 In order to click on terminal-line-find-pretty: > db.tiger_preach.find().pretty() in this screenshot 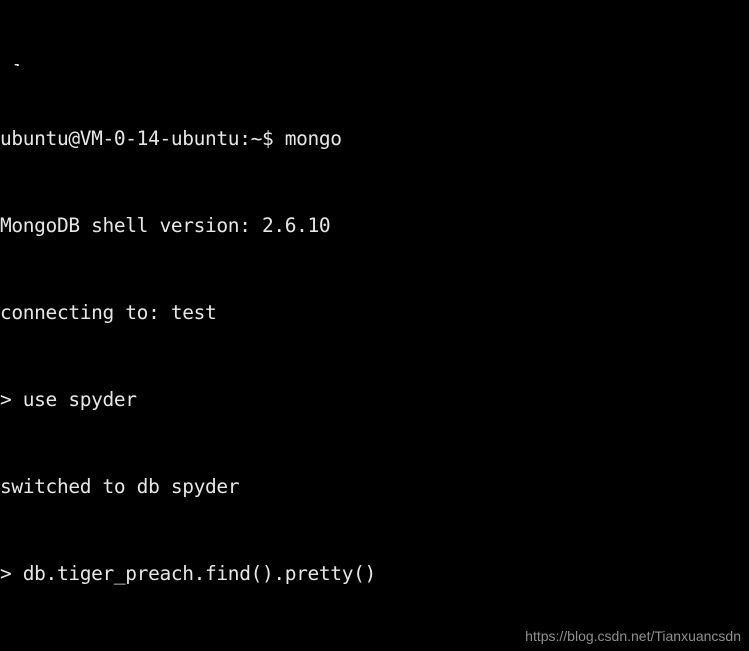, I will do `click(188, 573)`.